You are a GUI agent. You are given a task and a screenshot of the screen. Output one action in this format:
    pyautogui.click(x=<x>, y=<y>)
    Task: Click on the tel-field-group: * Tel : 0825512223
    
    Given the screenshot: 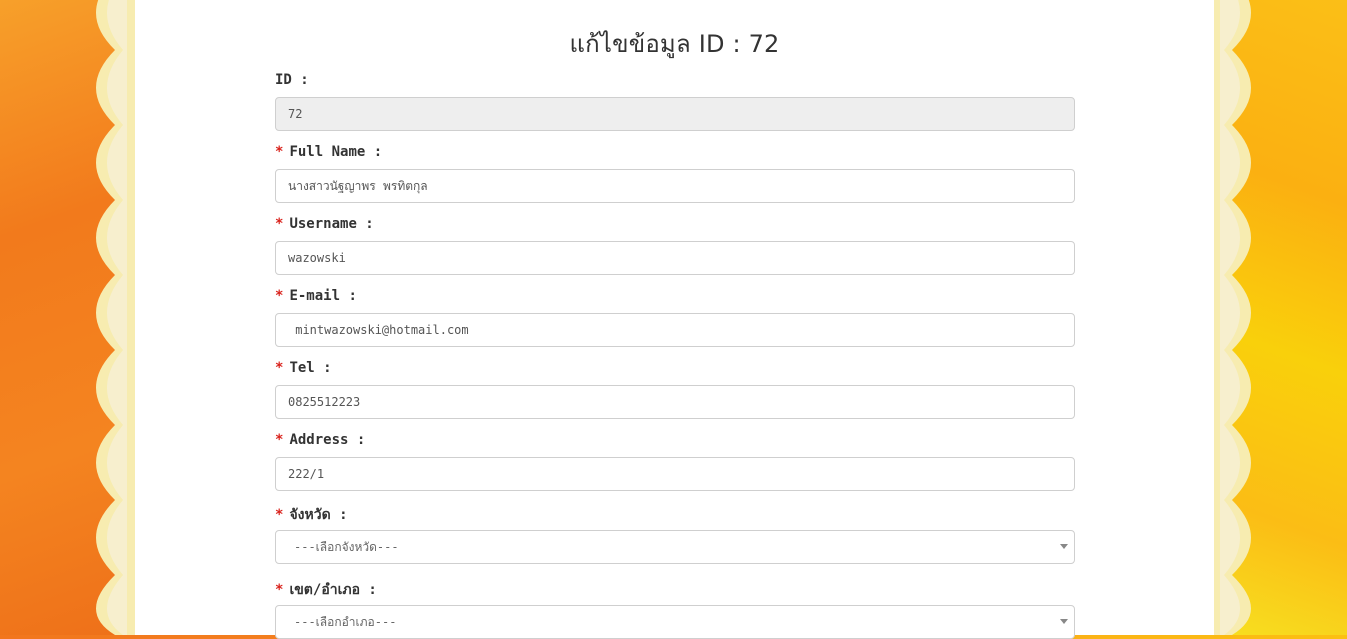 What is the action you would take?
    pyautogui.click(x=675, y=388)
    